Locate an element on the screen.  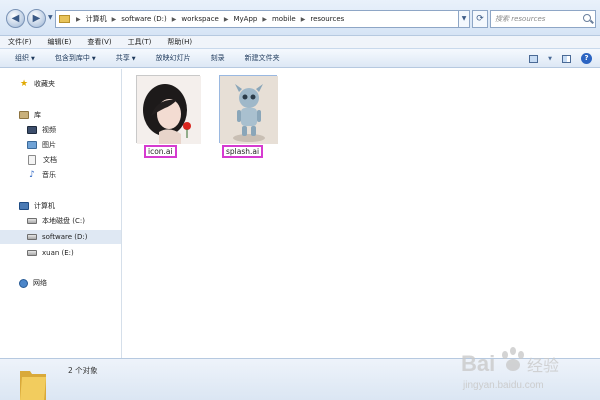
nav-favorites: ★ 收藏夹 is located at coordinates (60, 84).